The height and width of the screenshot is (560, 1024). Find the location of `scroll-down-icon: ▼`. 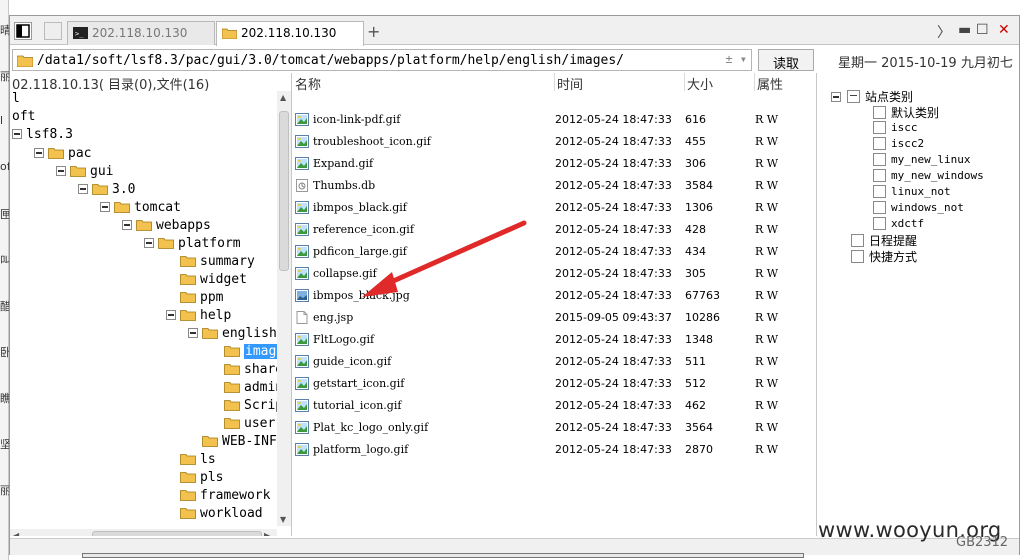

scroll-down-icon: ▼ is located at coordinates (283, 519).